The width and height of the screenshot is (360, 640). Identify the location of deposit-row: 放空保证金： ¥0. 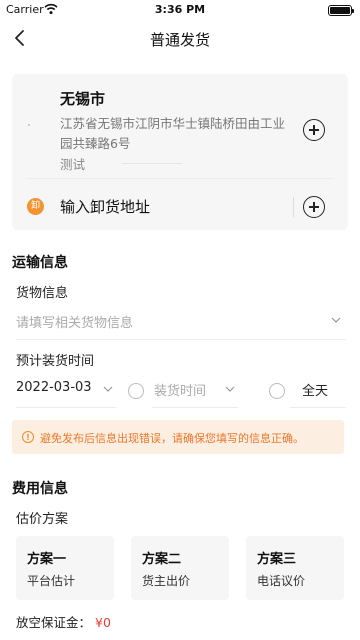
(63, 621).